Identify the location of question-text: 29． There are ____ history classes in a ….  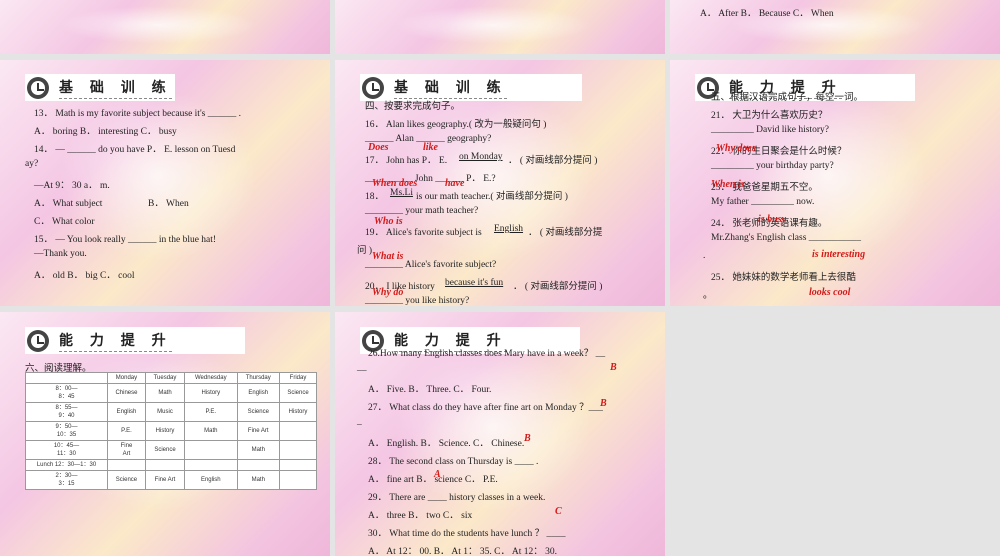
(457, 498).